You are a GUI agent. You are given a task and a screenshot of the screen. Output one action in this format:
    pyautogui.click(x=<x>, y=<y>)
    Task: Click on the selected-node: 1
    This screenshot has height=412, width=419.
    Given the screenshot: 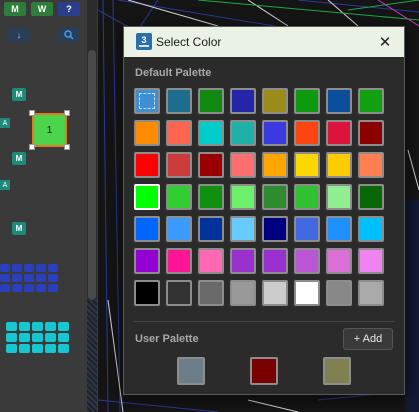 What is the action you would take?
    pyautogui.click(x=49, y=130)
    